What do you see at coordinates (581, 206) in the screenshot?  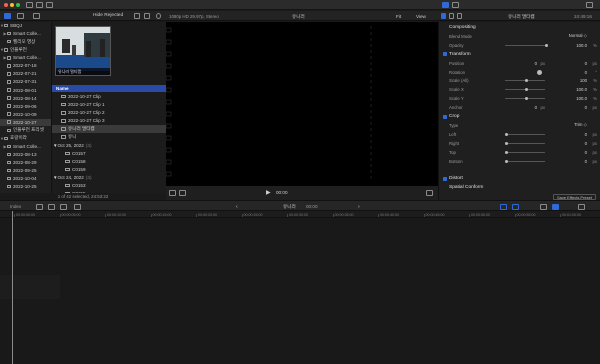 I see `transitions-browser-icon` at bounding box center [581, 206].